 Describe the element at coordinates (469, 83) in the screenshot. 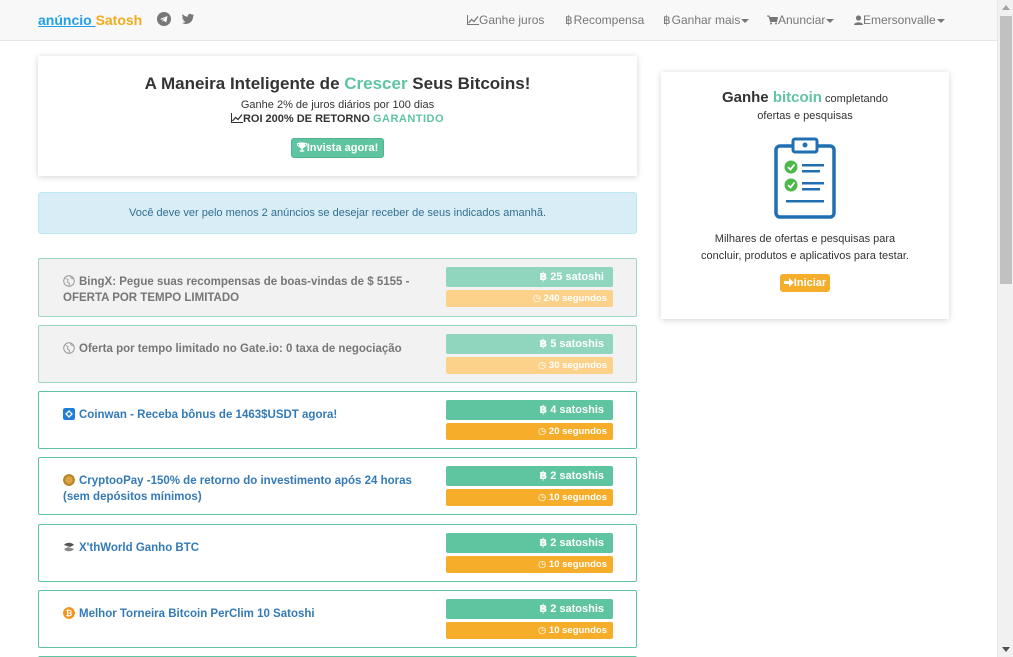

I see `hero-title-part: Seus Bitcoins!` at that location.